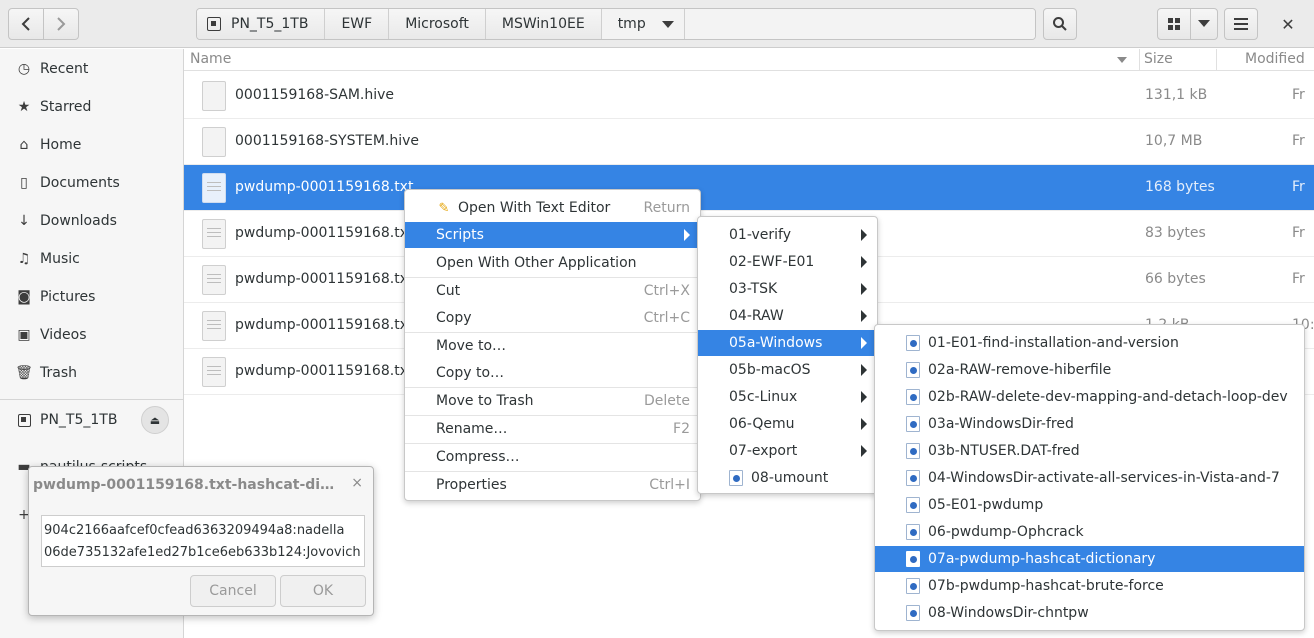 Image resolution: width=1314 pixels, height=638 pixels. Describe the element at coordinates (762, 424) in the screenshot. I see `menu-item-label: 06-Qemu` at that location.